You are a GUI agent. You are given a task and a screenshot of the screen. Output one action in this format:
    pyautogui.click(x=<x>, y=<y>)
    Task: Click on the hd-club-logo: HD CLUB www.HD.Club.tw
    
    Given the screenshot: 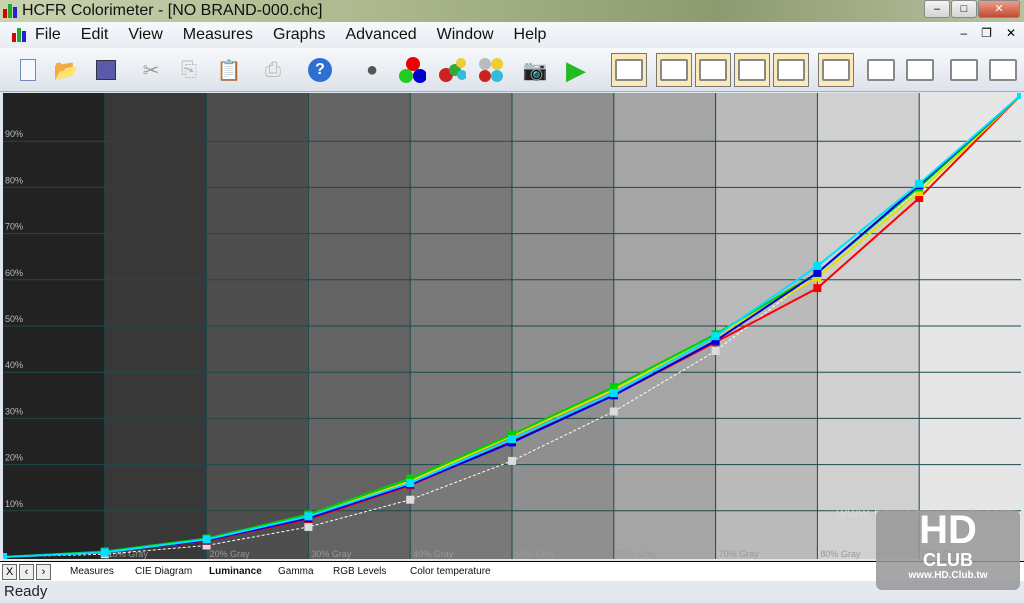 What is the action you would take?
    pyautogui.click(x=948, y=550)
    